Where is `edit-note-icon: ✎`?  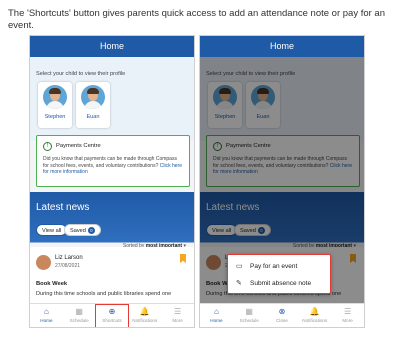
edit-note-icon: ✎ is located at coordinates (239, 283).